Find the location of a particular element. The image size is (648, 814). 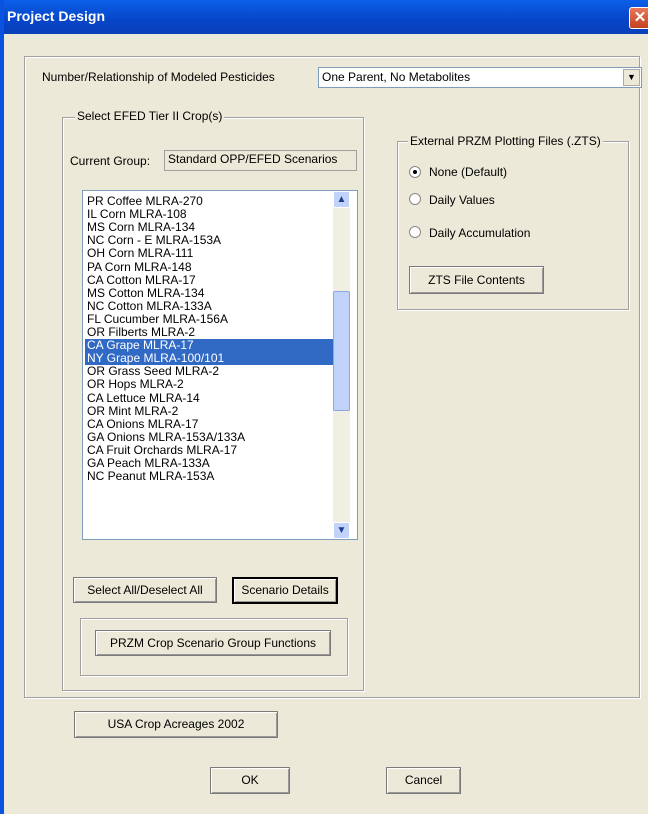

crop-list-item: NC Peanut MLRA-153A is located at coordinates (210, 476).